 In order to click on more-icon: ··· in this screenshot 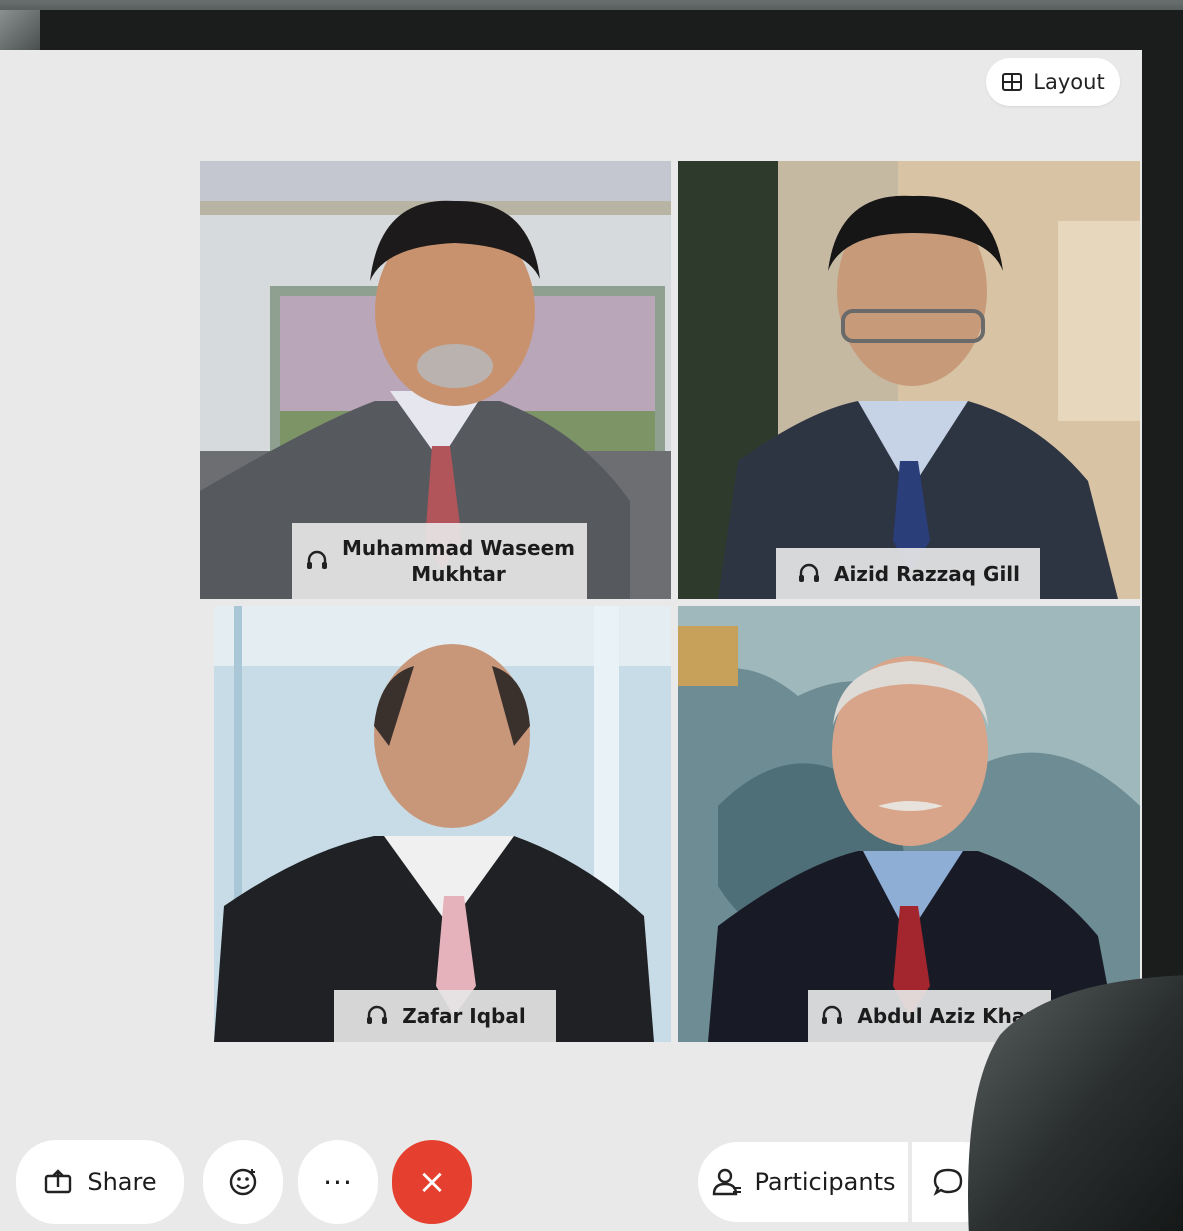, I will do `click(338, 1182)`.